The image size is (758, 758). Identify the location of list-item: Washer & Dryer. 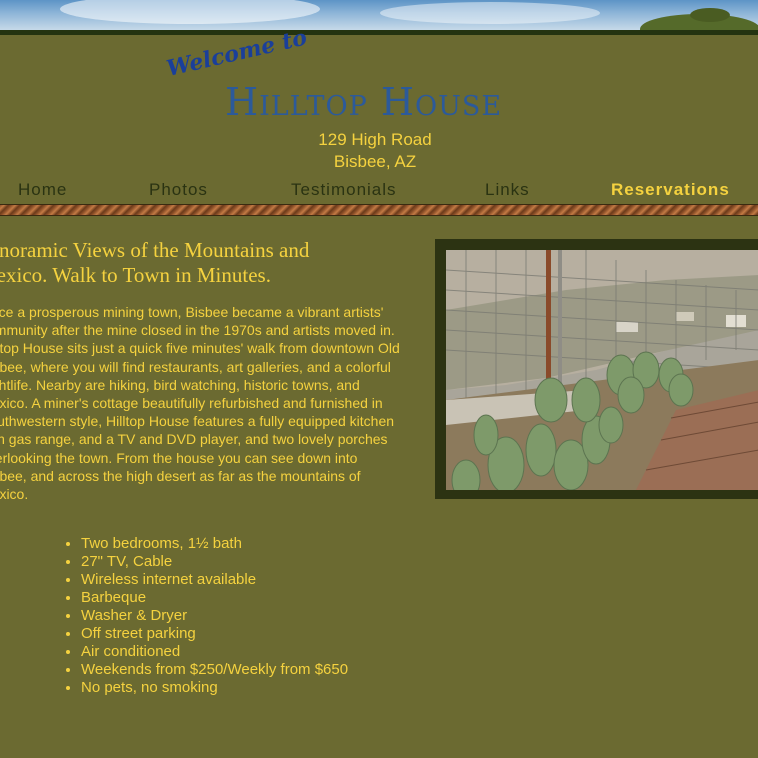
(214, 616).